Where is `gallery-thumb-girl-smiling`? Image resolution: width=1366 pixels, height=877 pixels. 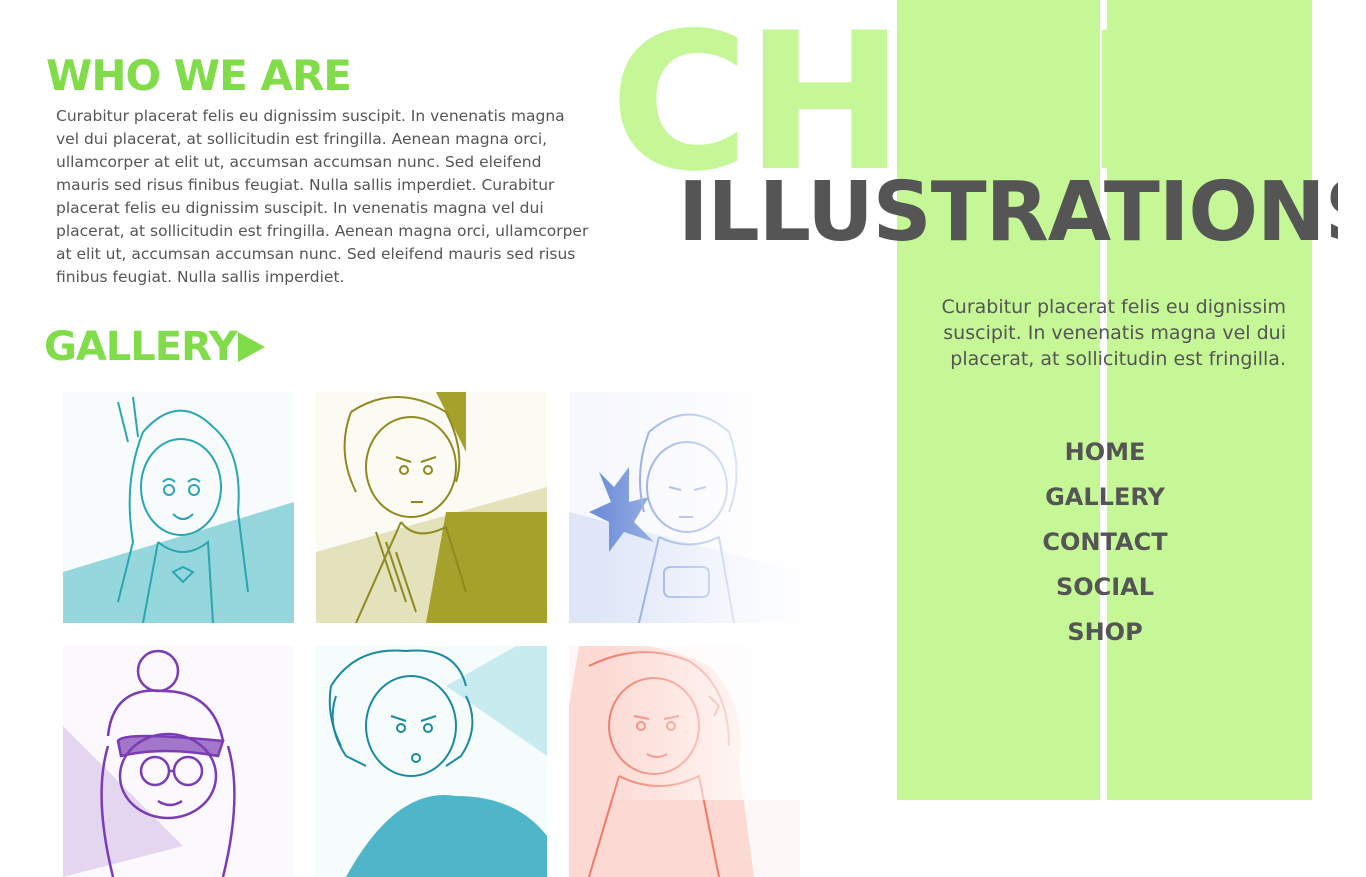
gallery-thumb-girl-smiling is located at coordinates (684, 761).